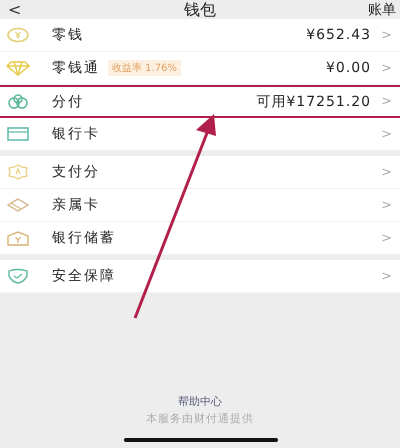 The height and width of the screenshot is (448, 400). Describe the element at coordinates (18, 35) in the screenshot. I see `coin-icon` at that location.